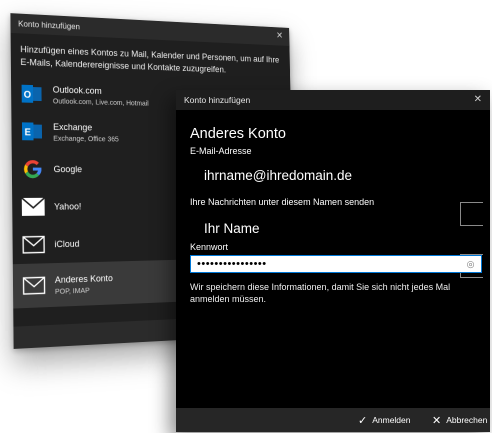 This screenshot has width=492, height=433. What do you see at coordinates (340, 175) in the screenshot?
I see `email-field: ihrname@ihredomain.de` at bounding box center [340, 175].